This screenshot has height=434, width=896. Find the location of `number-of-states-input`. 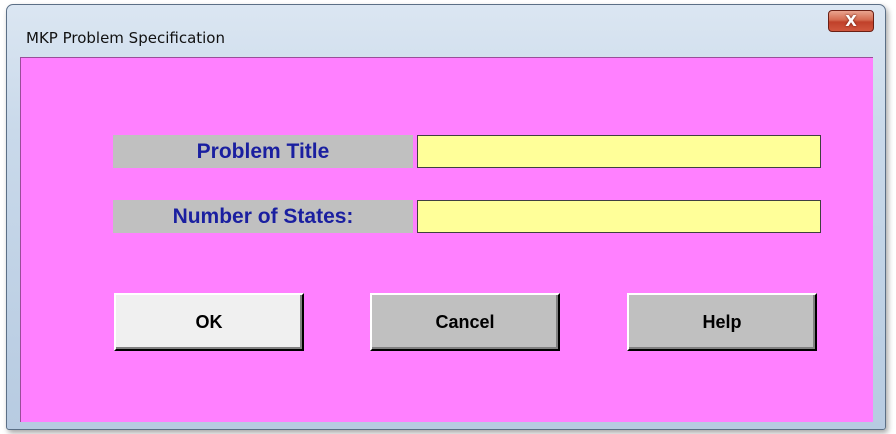

number-of-states-input is located at coordinates (619, 216).